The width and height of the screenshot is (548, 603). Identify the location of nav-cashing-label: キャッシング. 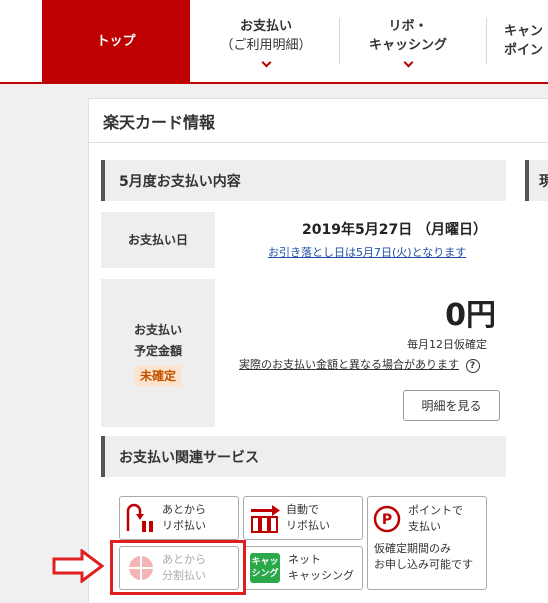
(407, 45).